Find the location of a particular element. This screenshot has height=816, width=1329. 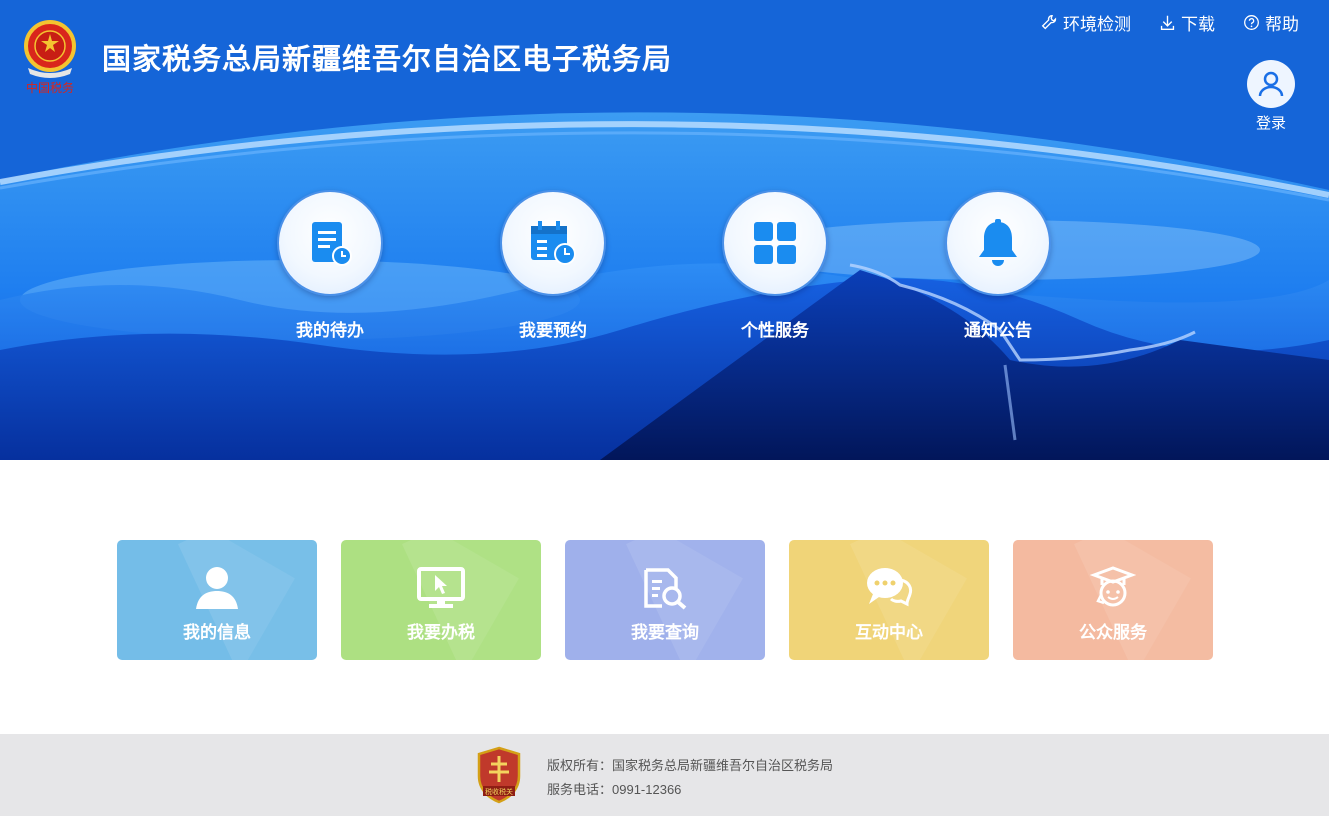

hero-item-label: 我的待办 is located at coordinates (330, 330).